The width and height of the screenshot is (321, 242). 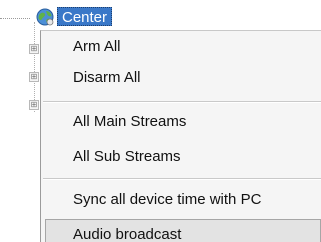 What do you see at coordinates (85, 16) in the screenshot?
I see `tree-root-node-center: Center` at bounding box center [85, 16].